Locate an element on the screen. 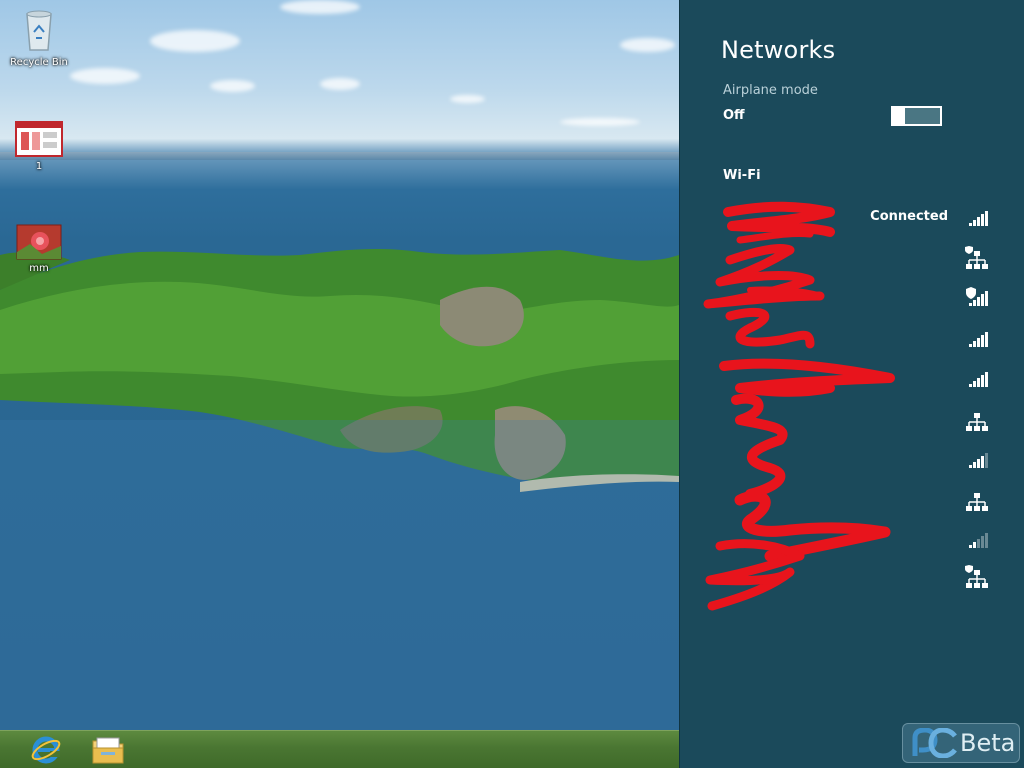 Image resolution: width=1024 pixels, height=768 pixels. toggle-thumb is located at coordinates (899, 116).